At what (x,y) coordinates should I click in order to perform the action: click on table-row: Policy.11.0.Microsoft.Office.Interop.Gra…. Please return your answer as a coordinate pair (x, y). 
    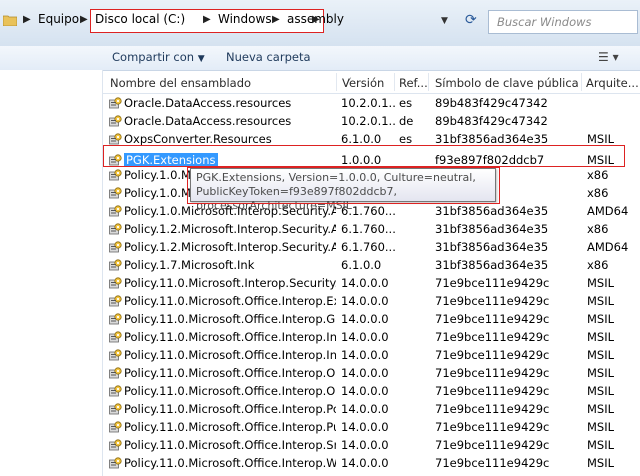
    Looking at the image, I should click on (371, 319).